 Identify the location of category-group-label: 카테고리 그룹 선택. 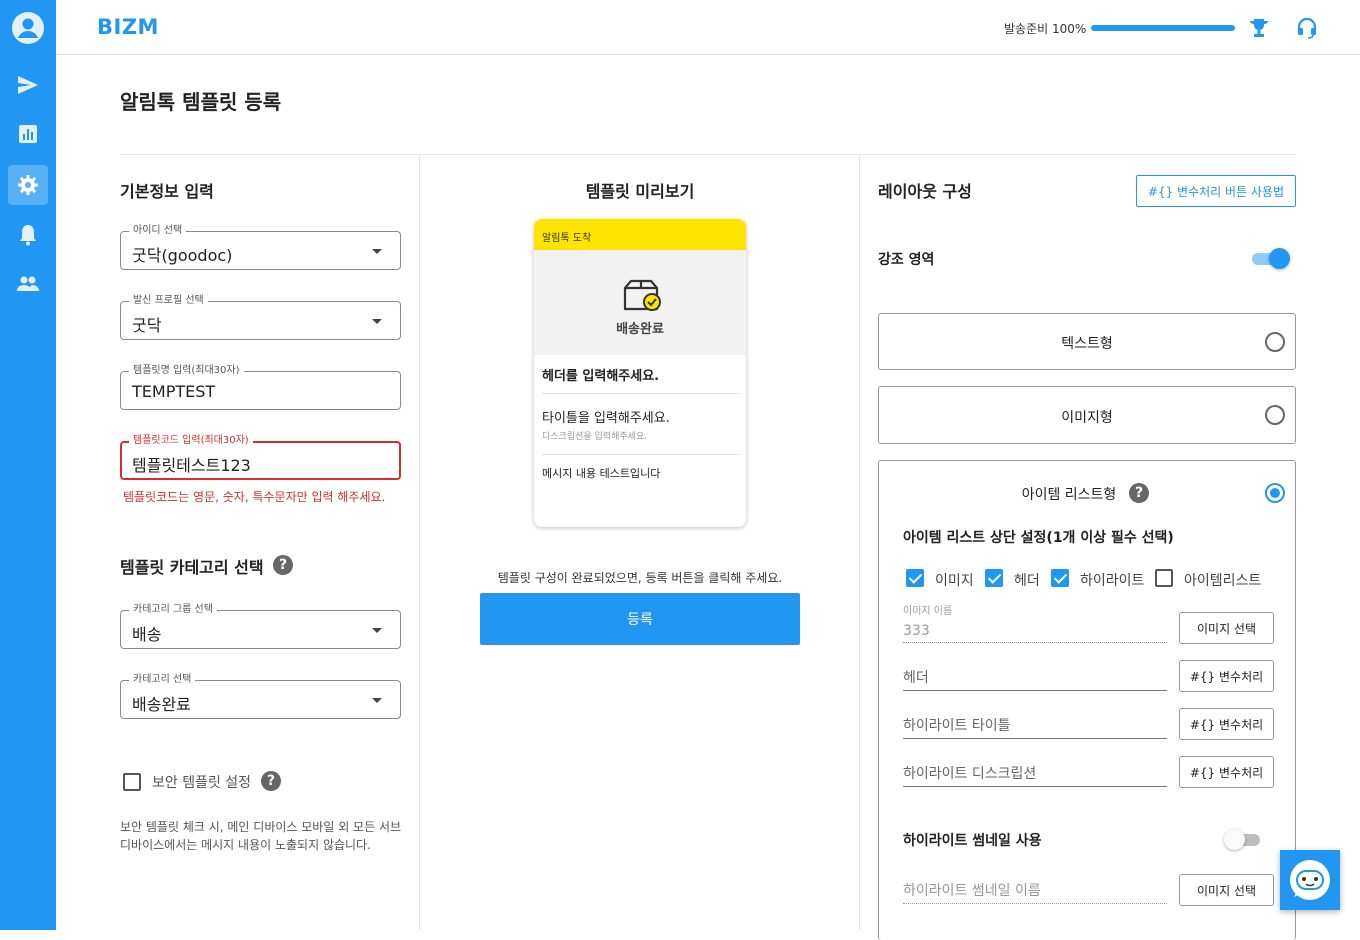
(173, 610).